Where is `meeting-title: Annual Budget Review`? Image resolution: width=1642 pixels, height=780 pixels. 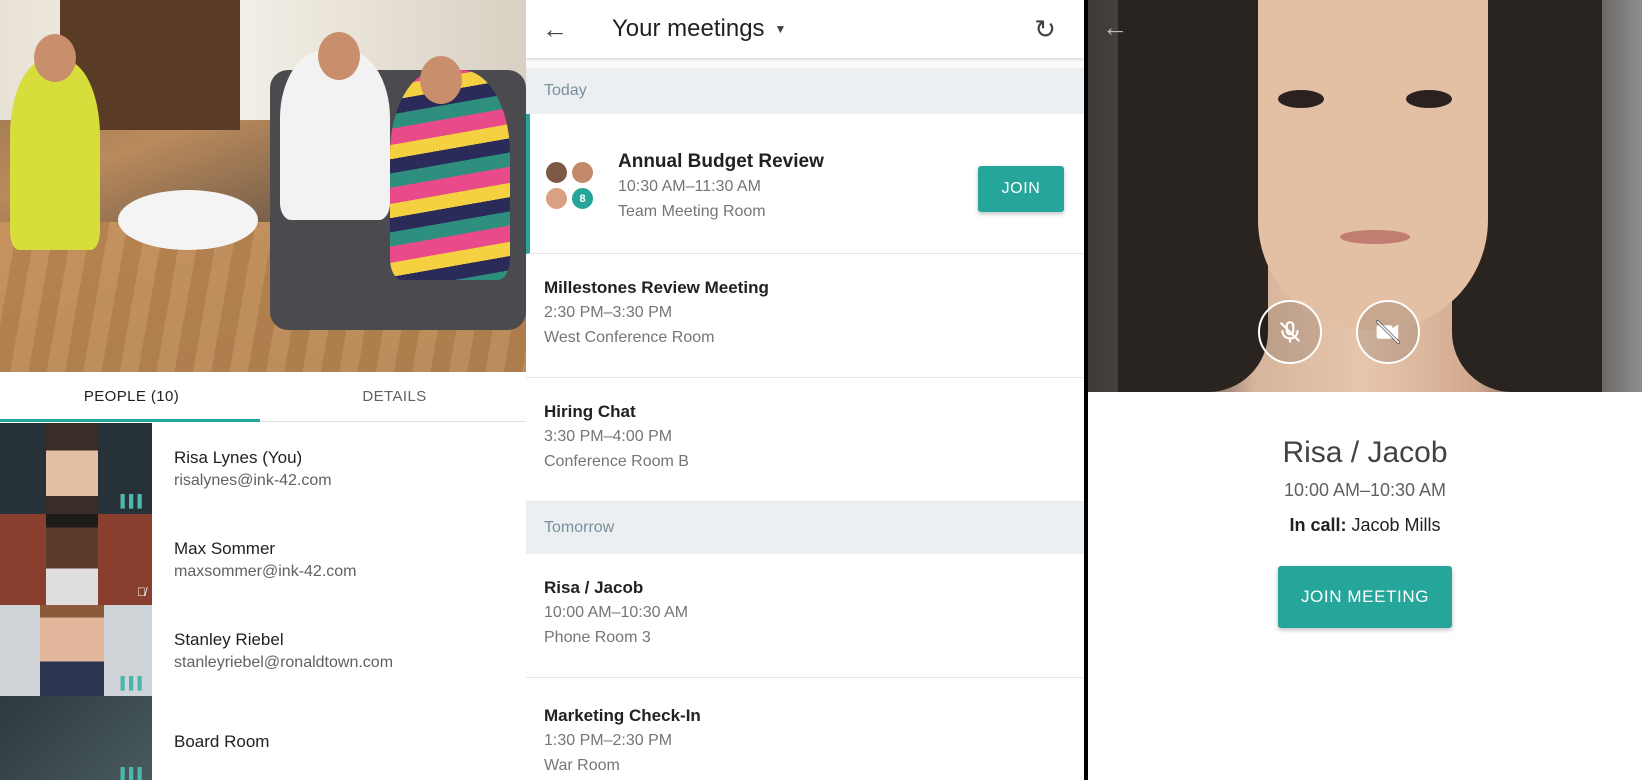
meeting-title: Annual Budget Review is located at coordinates (721, 161).